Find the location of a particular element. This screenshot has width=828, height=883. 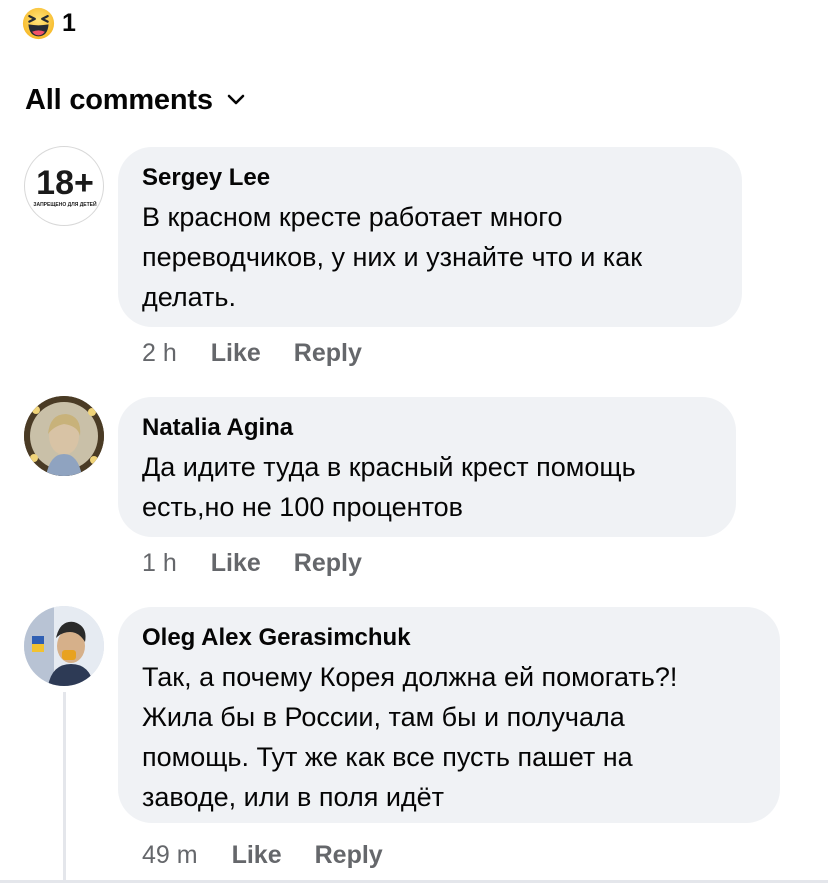

laughing-emoji-icon is located at coordinates (38, 23).